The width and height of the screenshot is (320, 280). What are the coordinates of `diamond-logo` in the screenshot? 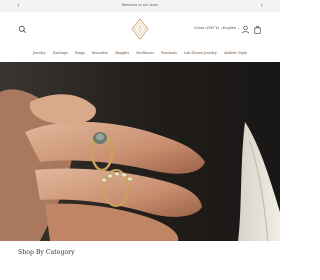 It's located at (140, 29).